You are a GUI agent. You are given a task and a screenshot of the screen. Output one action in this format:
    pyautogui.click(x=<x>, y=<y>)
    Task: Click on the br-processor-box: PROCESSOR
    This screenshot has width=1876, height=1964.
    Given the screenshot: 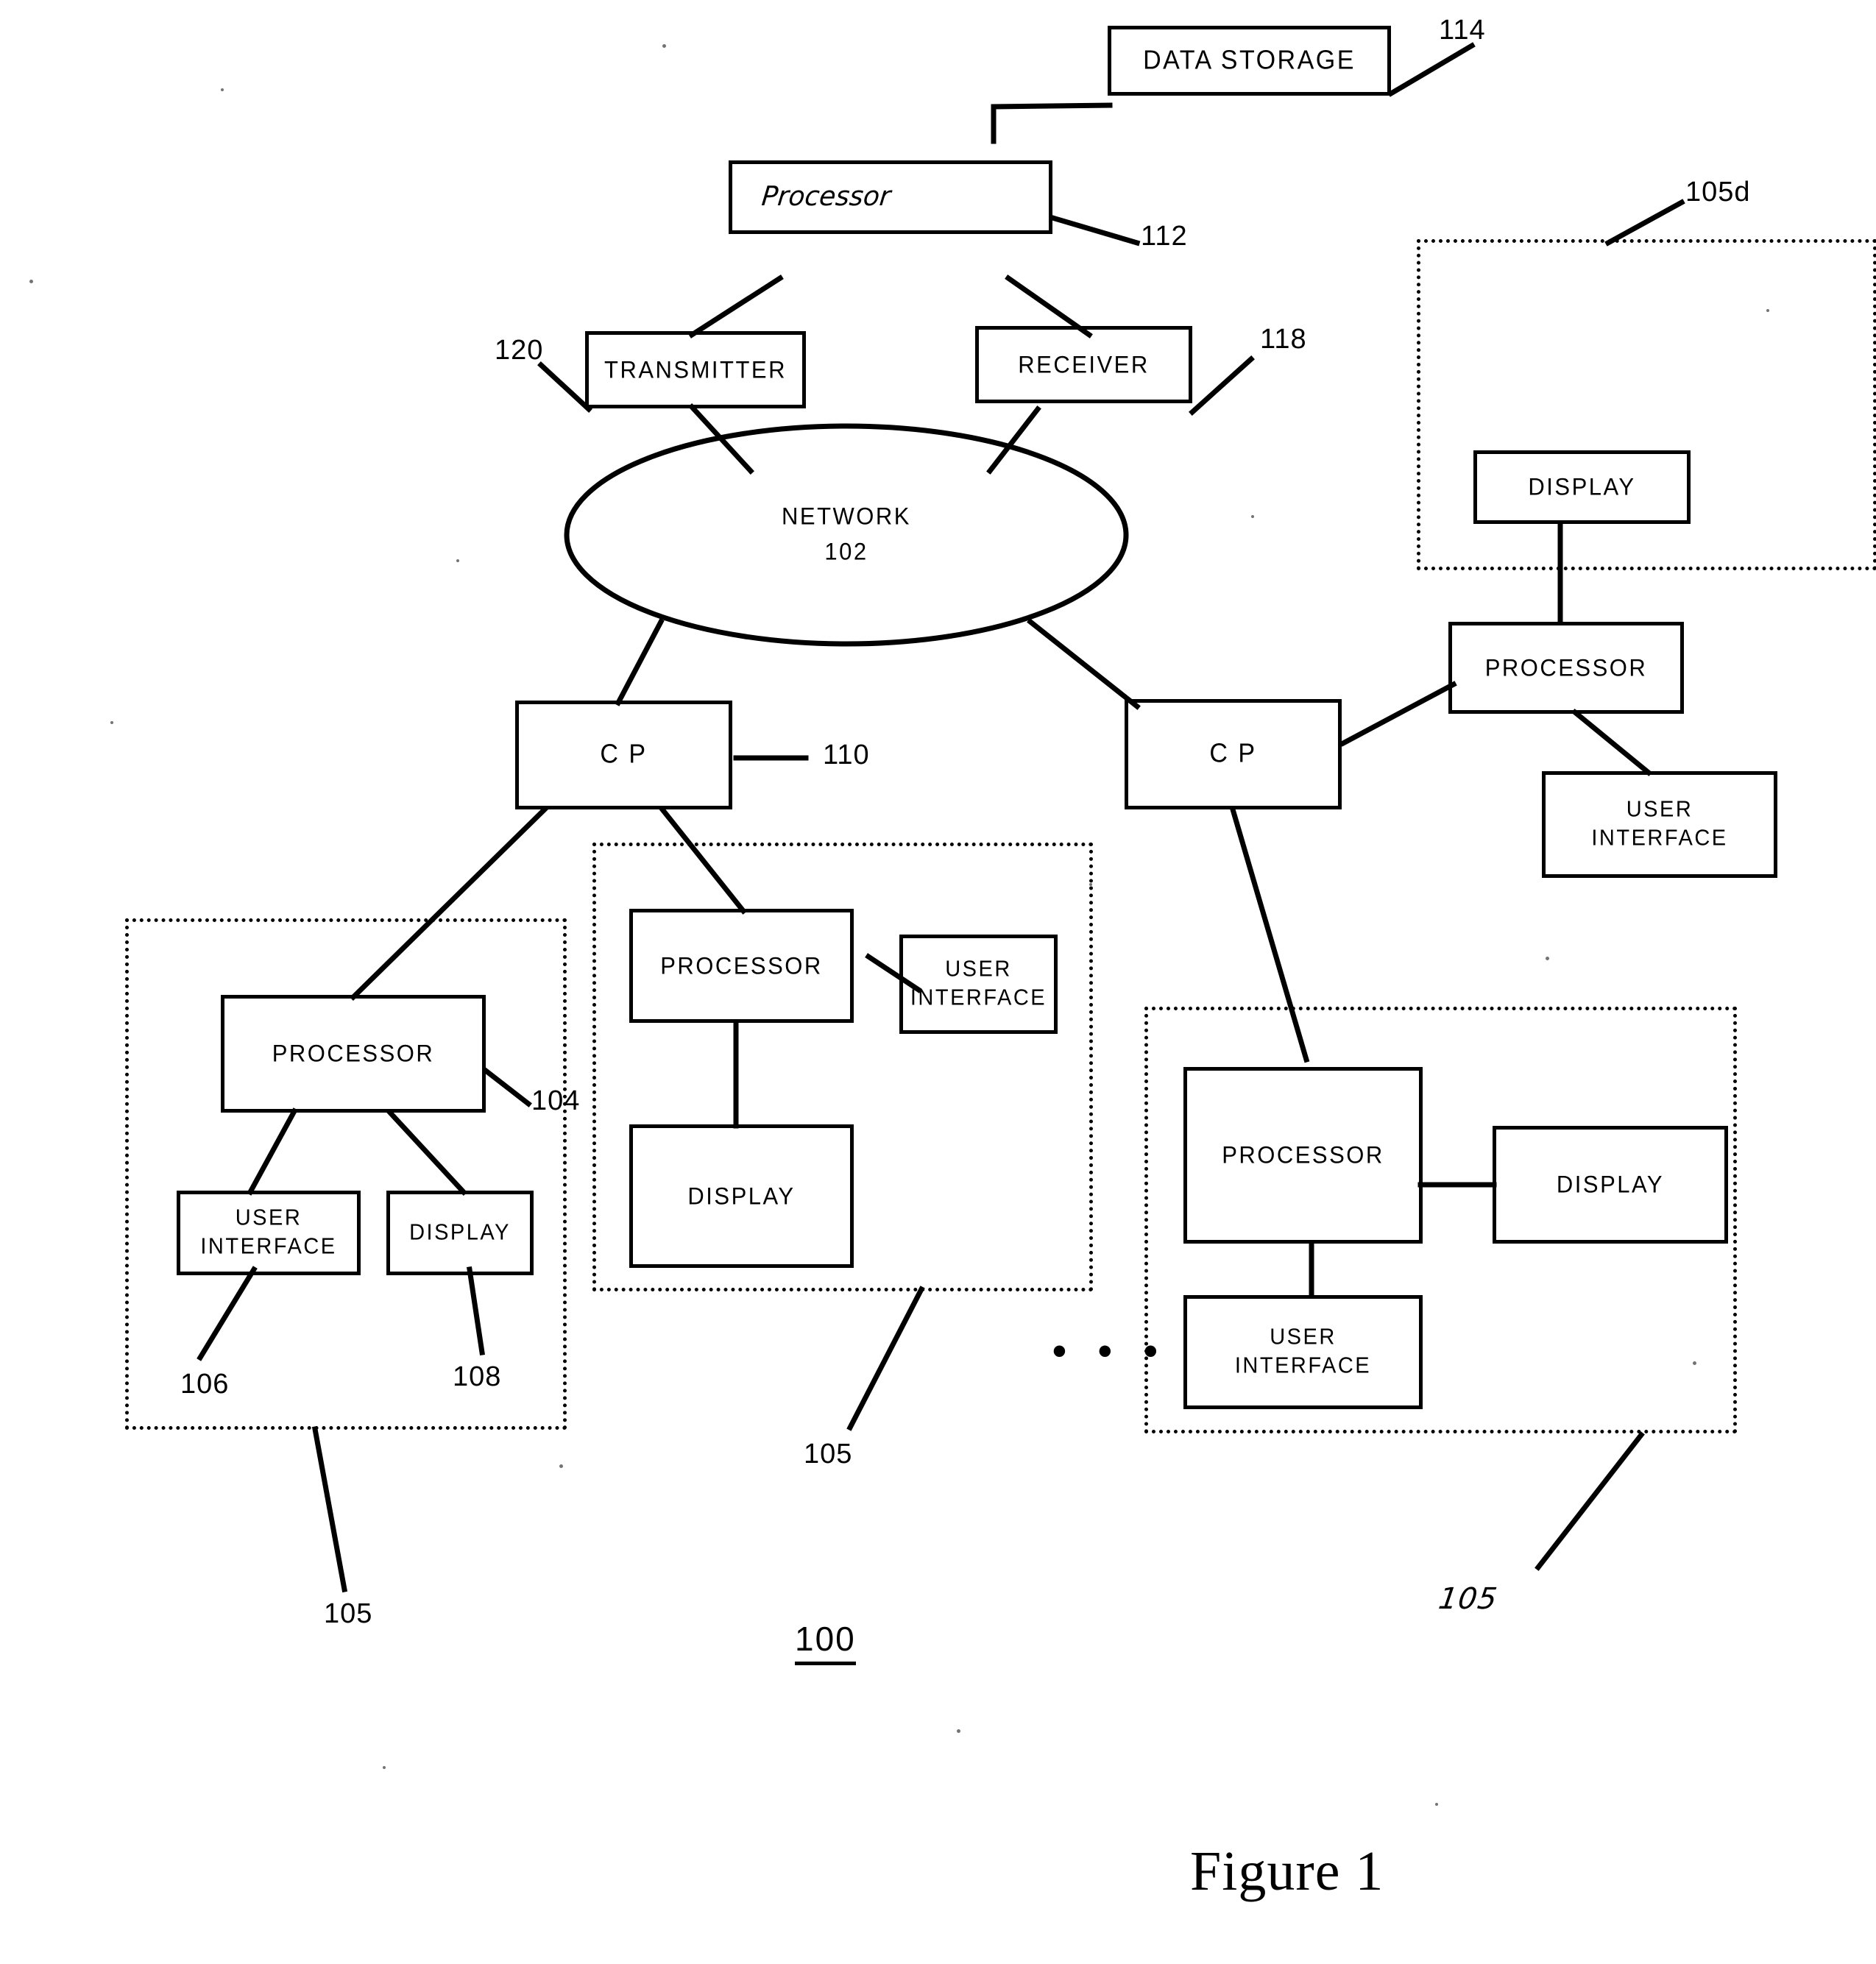 What is the action you would take?
    pyautogui.click(x=1303, y=1155)
    